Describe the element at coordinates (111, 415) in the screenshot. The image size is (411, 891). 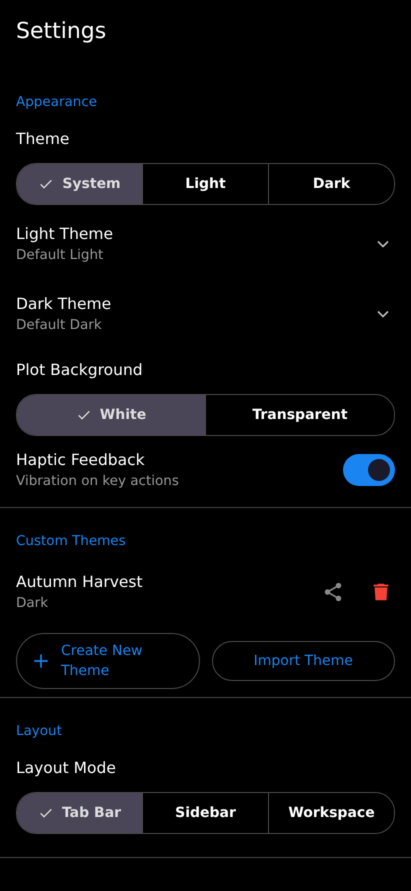
I see `segment-option: White` at that location.